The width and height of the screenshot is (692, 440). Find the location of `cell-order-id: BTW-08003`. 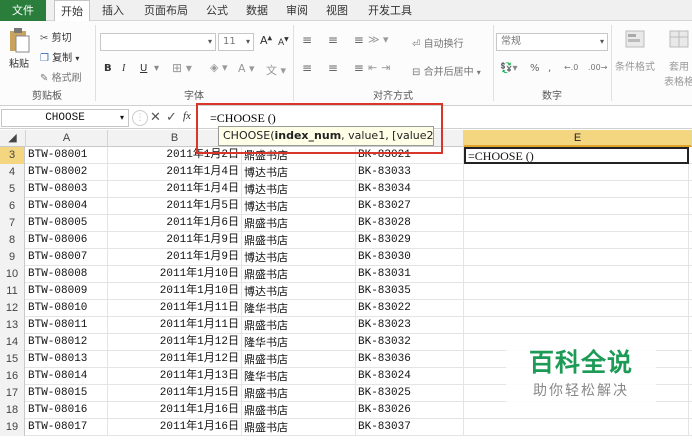

cell-order-id: BTW-08003 is located at coordinates (67, 189).